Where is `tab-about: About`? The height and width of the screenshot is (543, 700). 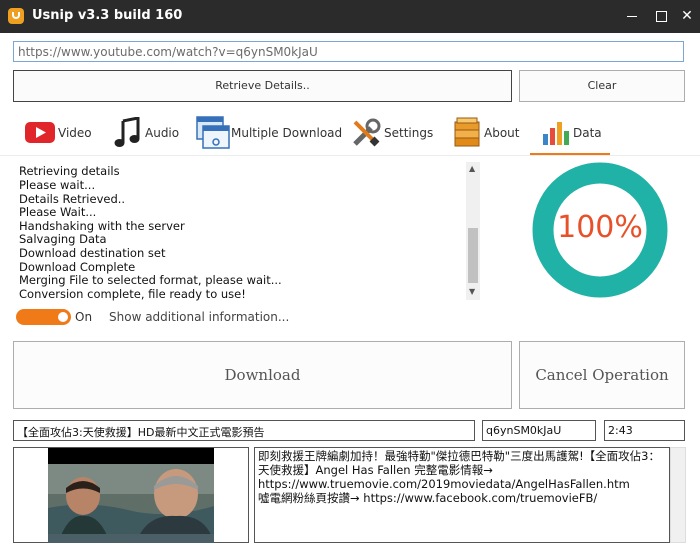
tab-about: About is located at coordinates (487, 133).